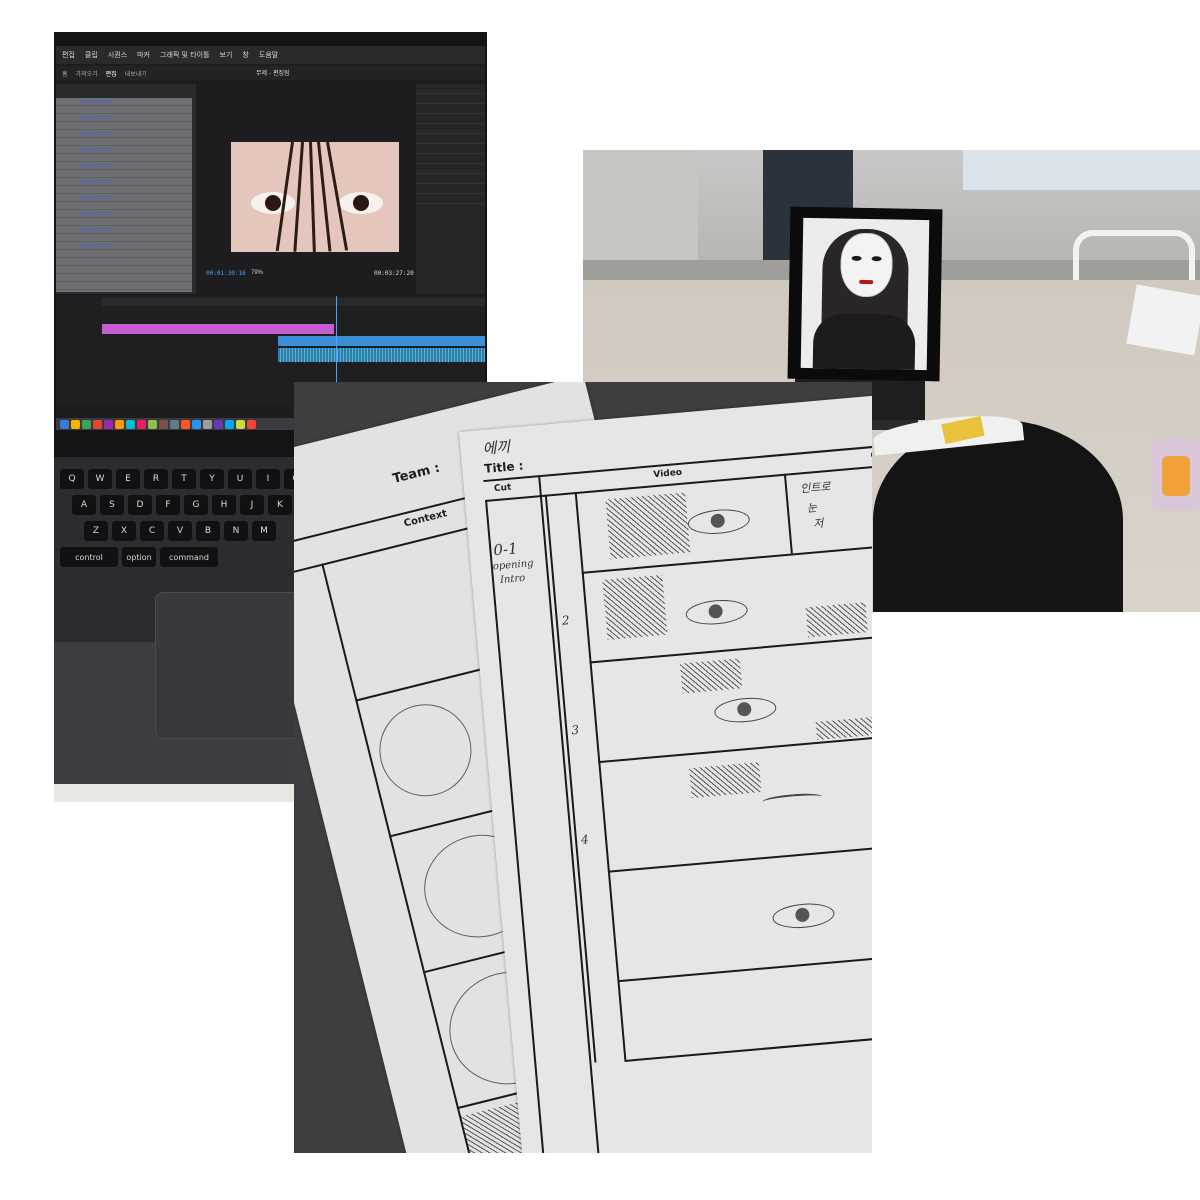  What do you see at coordinates (152, 531) in the screenshot?
I see `key: C` at bounding box center [152, 531].